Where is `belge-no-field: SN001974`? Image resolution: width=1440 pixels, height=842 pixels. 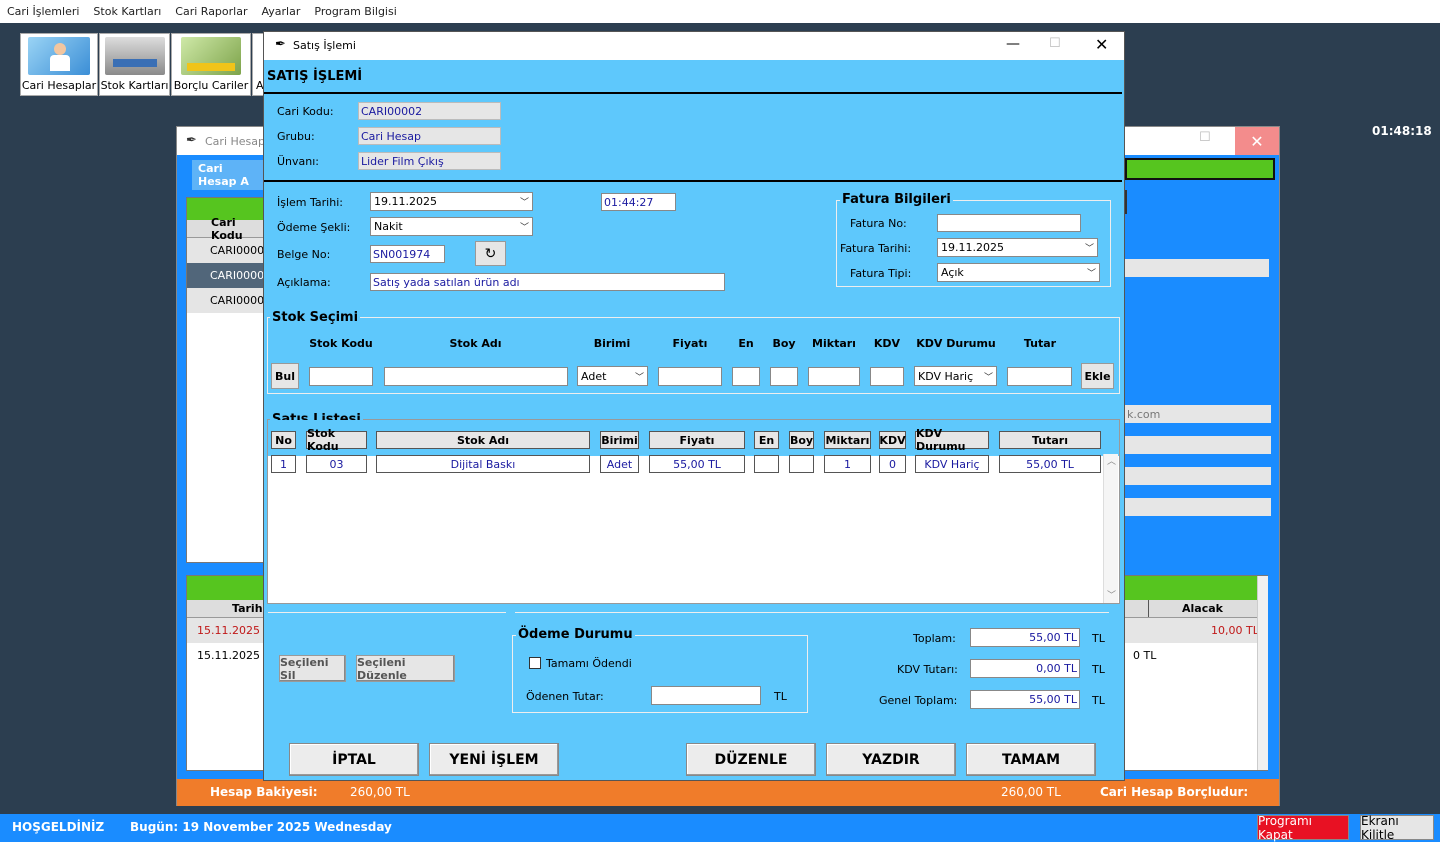 belge-no-field: SN001974 is located at coordinates (407, 254).